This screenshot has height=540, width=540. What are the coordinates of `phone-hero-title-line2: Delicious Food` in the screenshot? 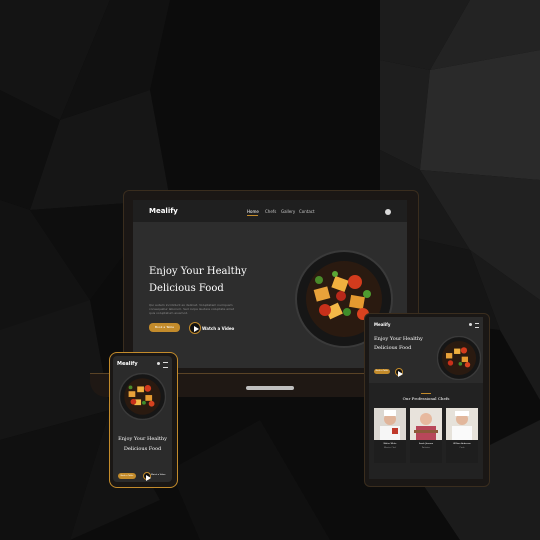 It's located at (142, 449).